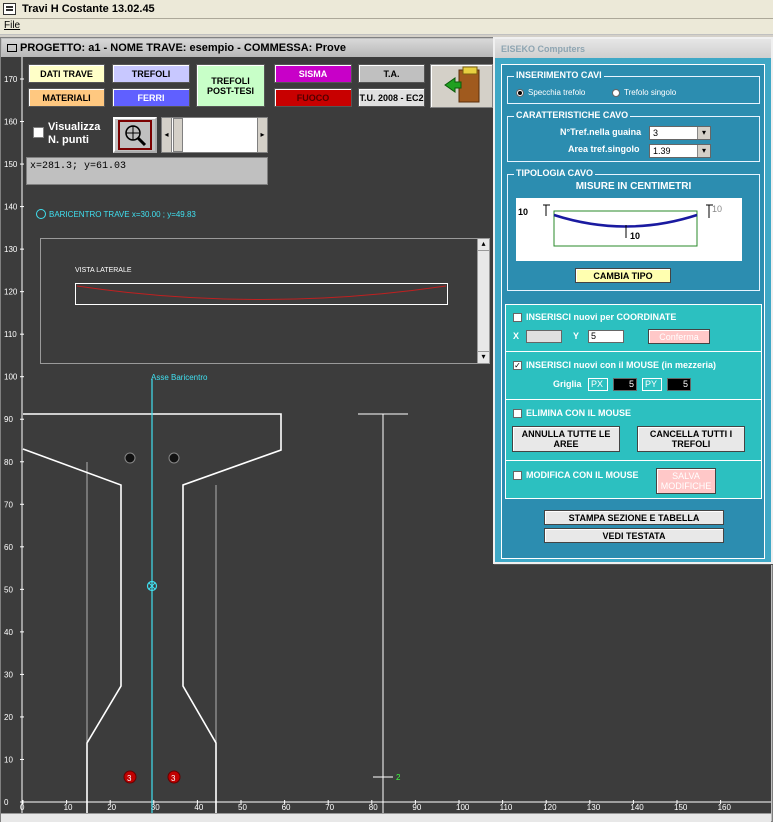 The width and height of the screenshot is (773, 822). What do you see at coordinates (395, 806) in the screenshot?
I see `x-axis: 0 10 20 30 40 50 60 70 80 90 100 110 120 130 140 150 160` at bounding box center [395, 806].